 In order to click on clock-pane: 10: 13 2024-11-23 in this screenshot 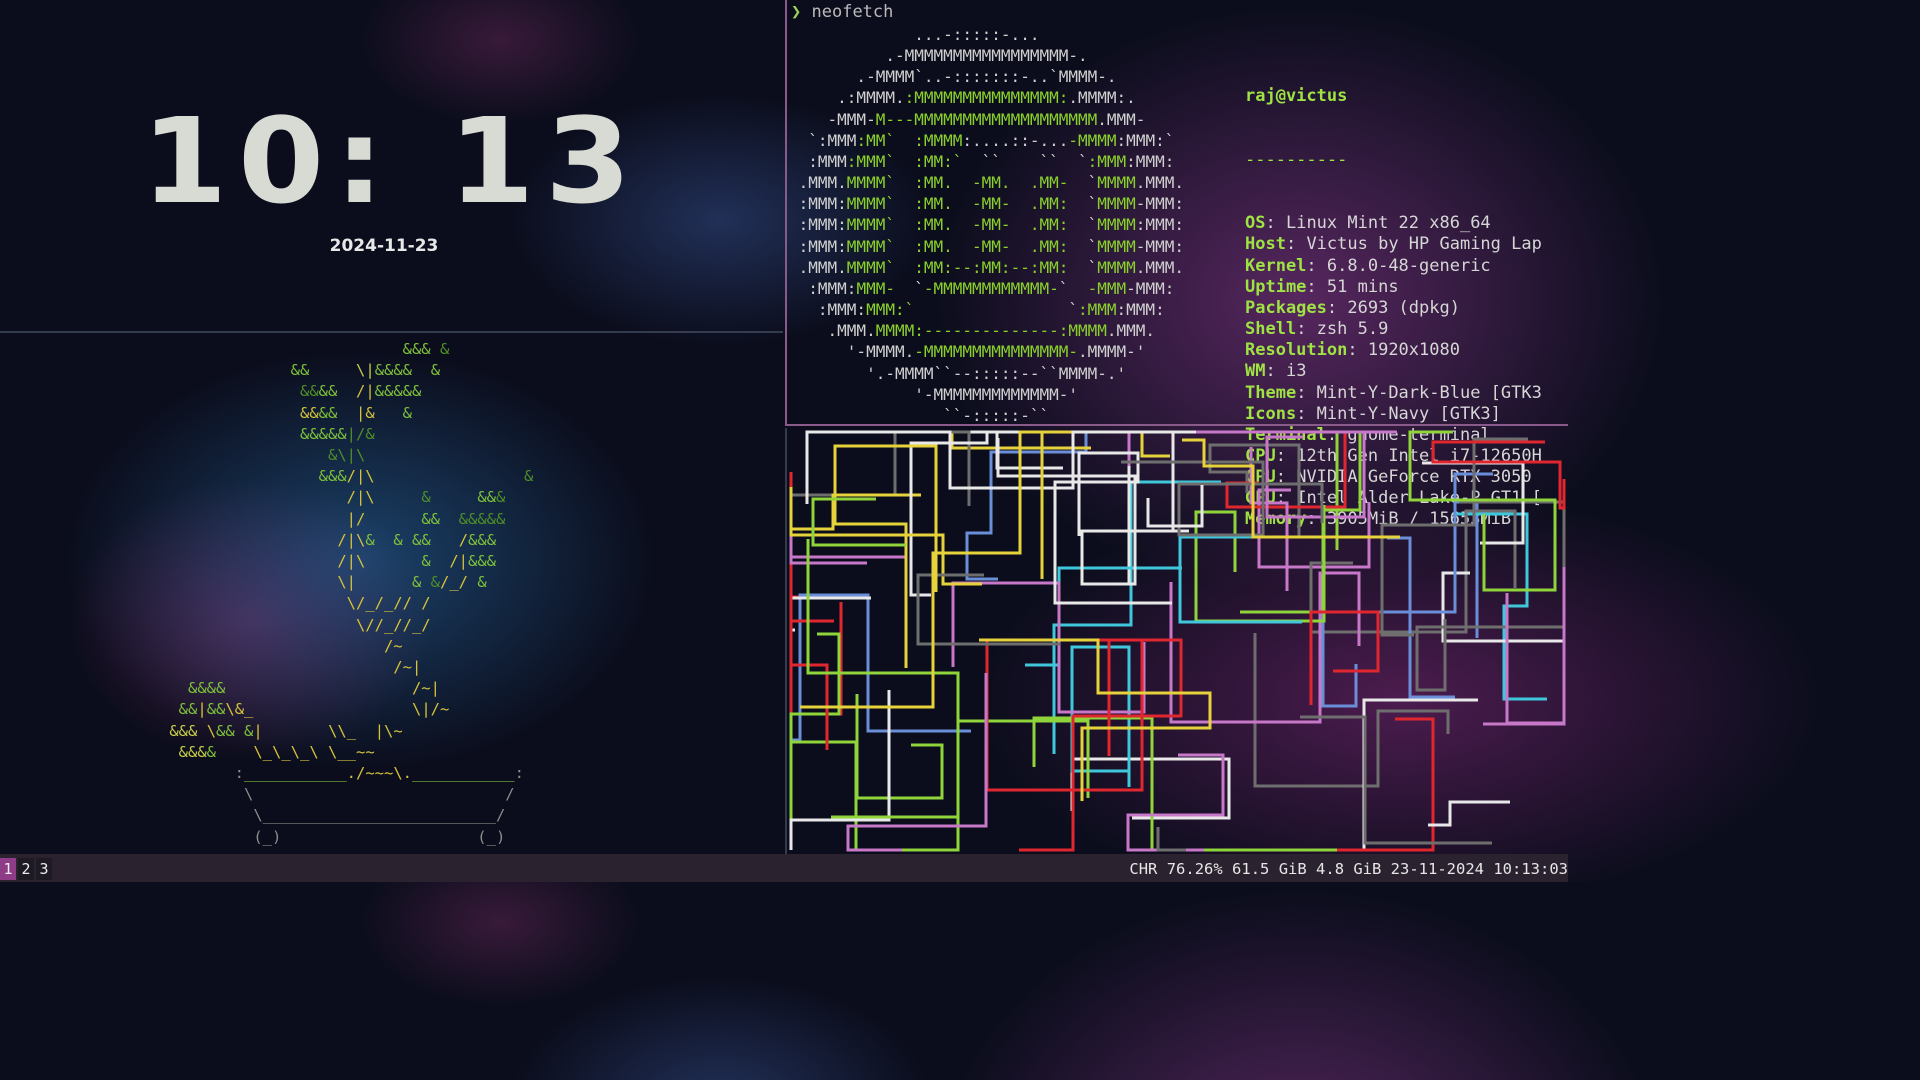, I will do `click(391, 166)`.